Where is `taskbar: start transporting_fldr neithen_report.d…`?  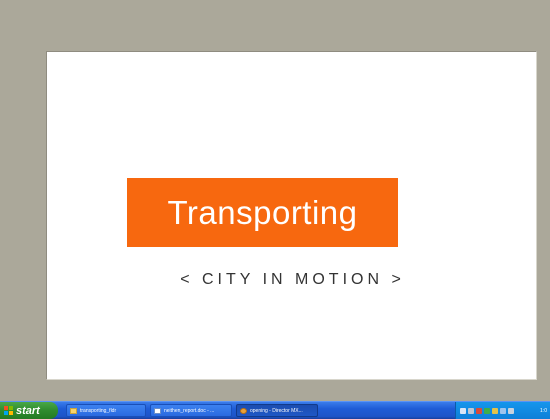 taskbar: start transporting_fldr neithen_report.d… is located at coordinates (275, 410).